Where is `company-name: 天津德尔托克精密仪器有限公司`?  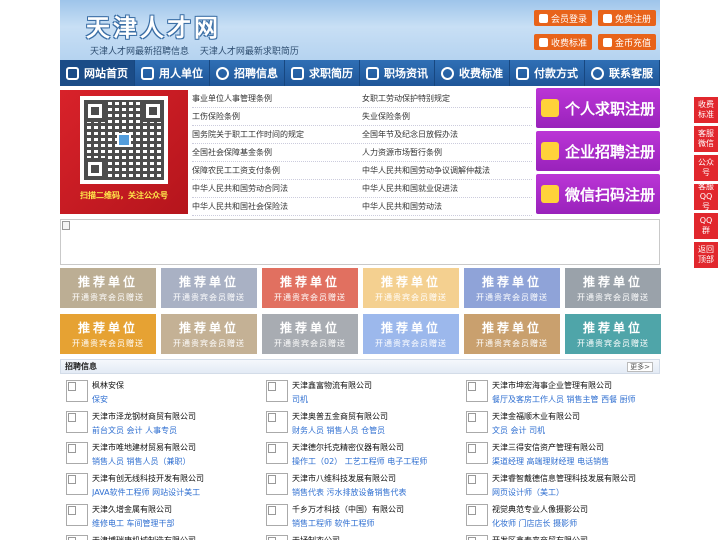 company-name: 天津德尔托克精密仪器有限公司 is located at coordinates (376, 447).